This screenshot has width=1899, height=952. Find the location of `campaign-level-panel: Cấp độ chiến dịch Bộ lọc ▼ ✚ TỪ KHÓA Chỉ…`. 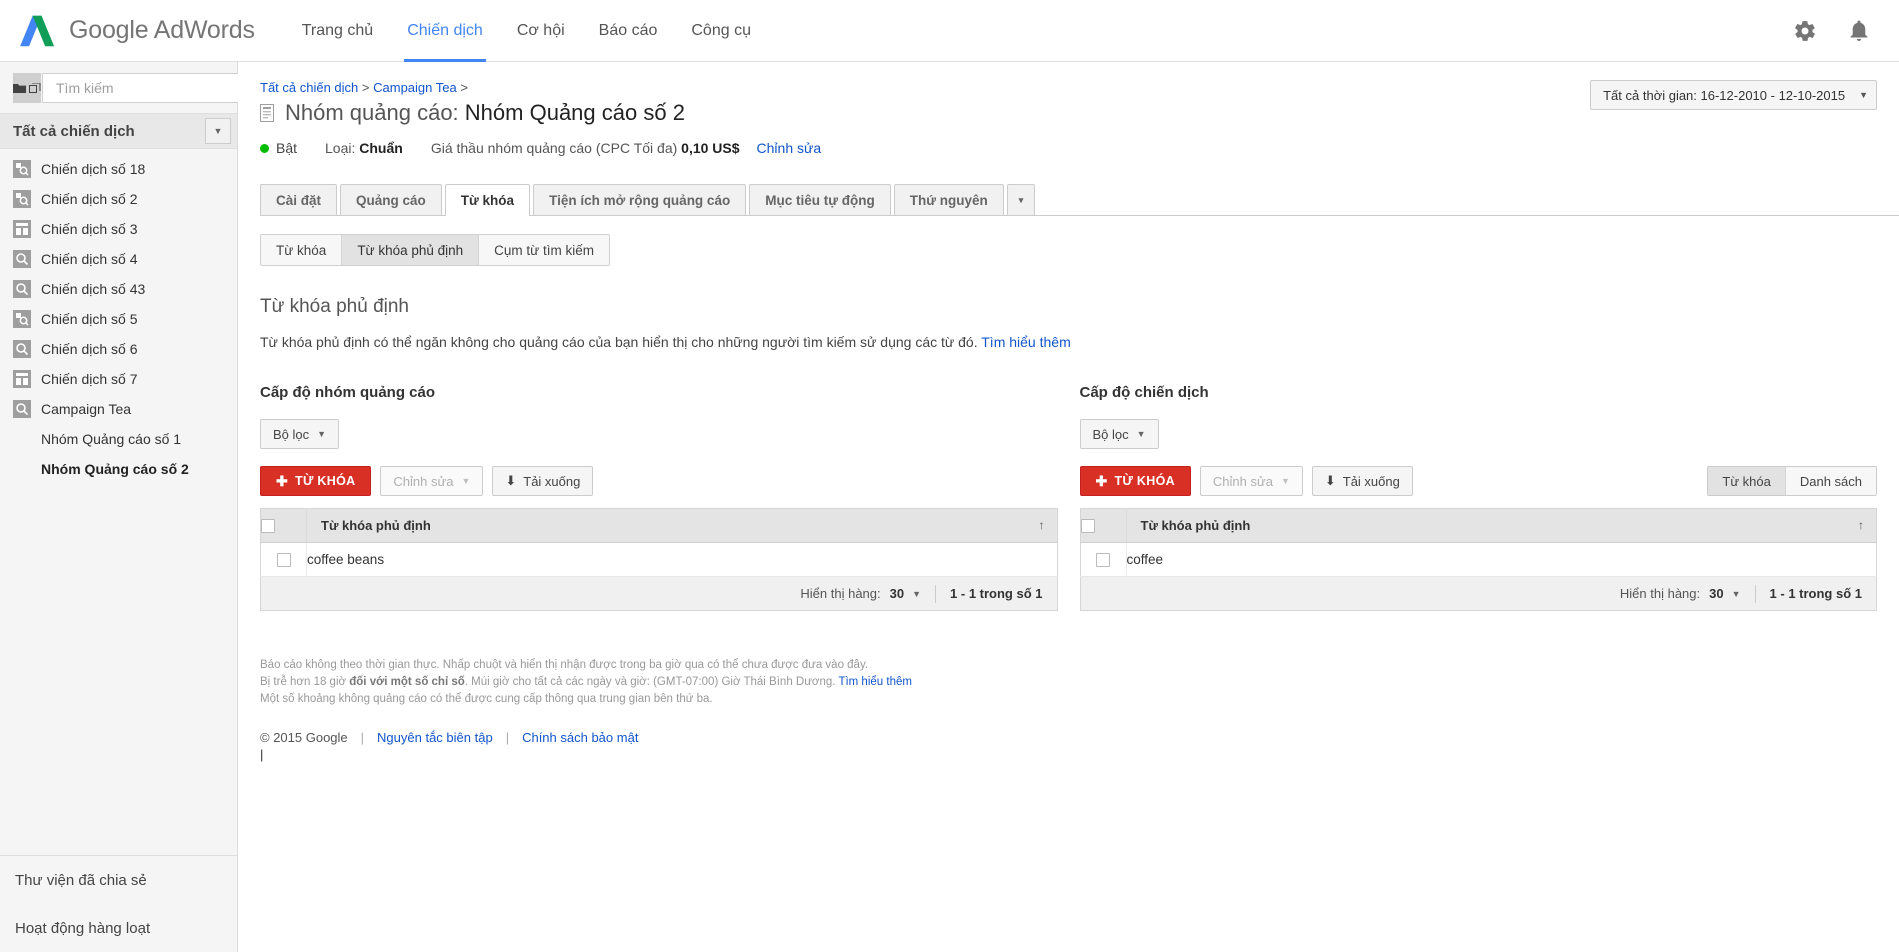

campaign-level-panel: Cấp độ chiến dịch Bộ lọc ▼ ✚ TỪ KHÓA Chỉ… is located at coordinates (1478, 497).